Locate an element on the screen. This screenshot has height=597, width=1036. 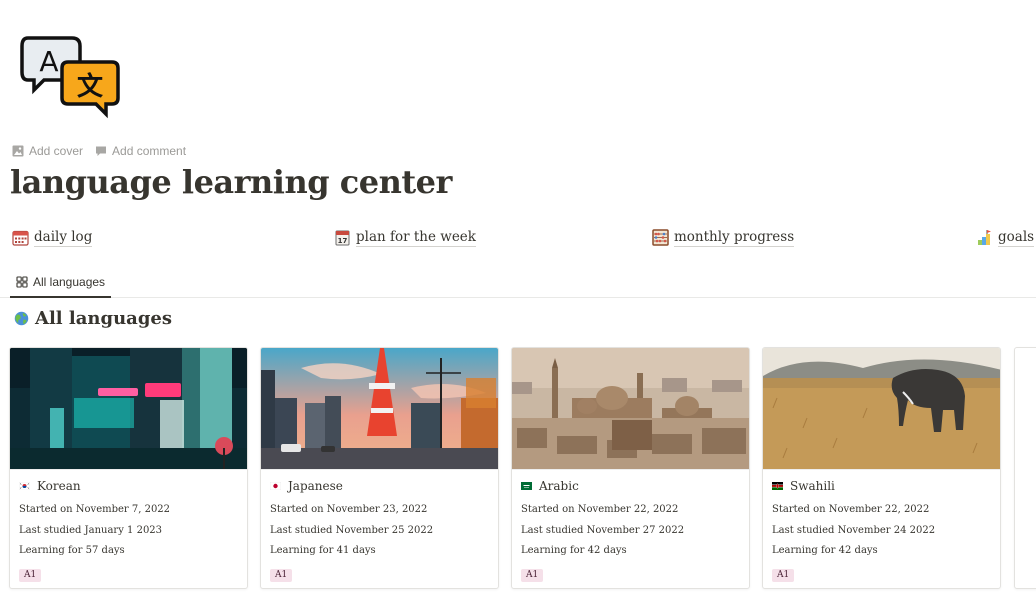
gallery-heading-title: All languages is located at coordinates (104, 318).